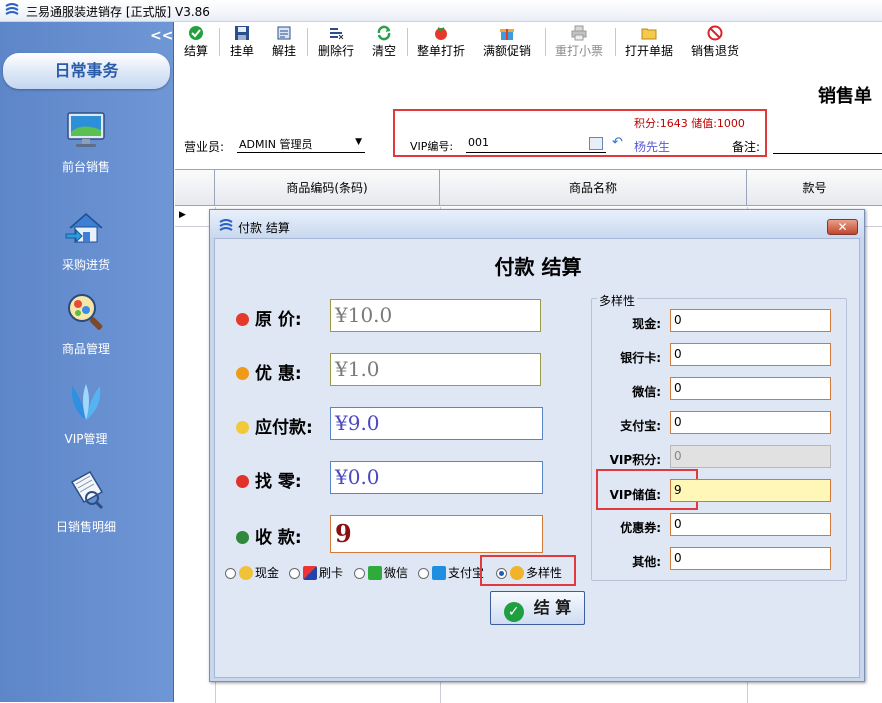  What do you see at coordinates (87, 490) in the screenshot?
I see `report-icon` at bounding box center [87, 490].